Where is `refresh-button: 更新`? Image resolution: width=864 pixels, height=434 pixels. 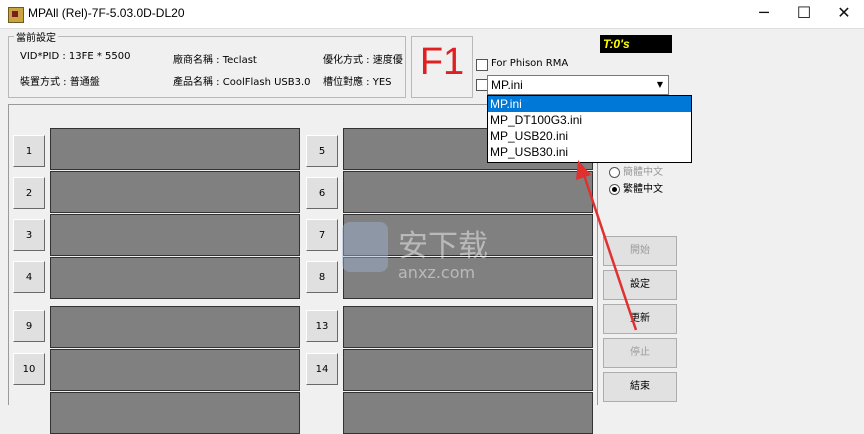
refresh-button: 更新 is located at coordinates (640, 319).